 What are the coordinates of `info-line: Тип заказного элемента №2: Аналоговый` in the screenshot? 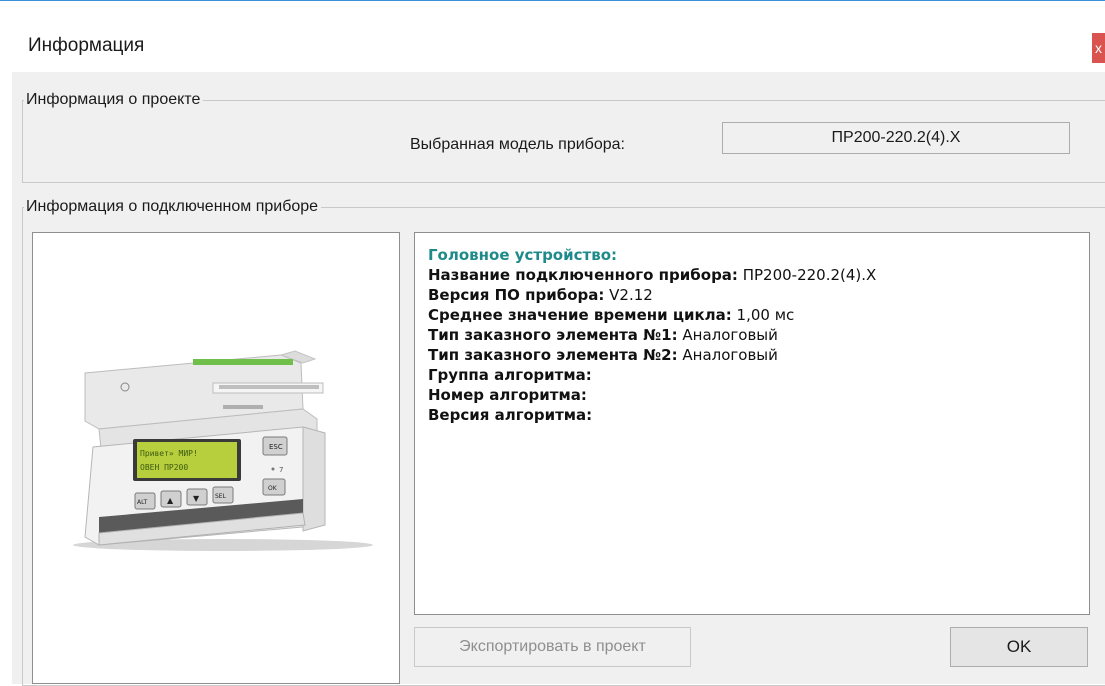 It's located at (603, 355).